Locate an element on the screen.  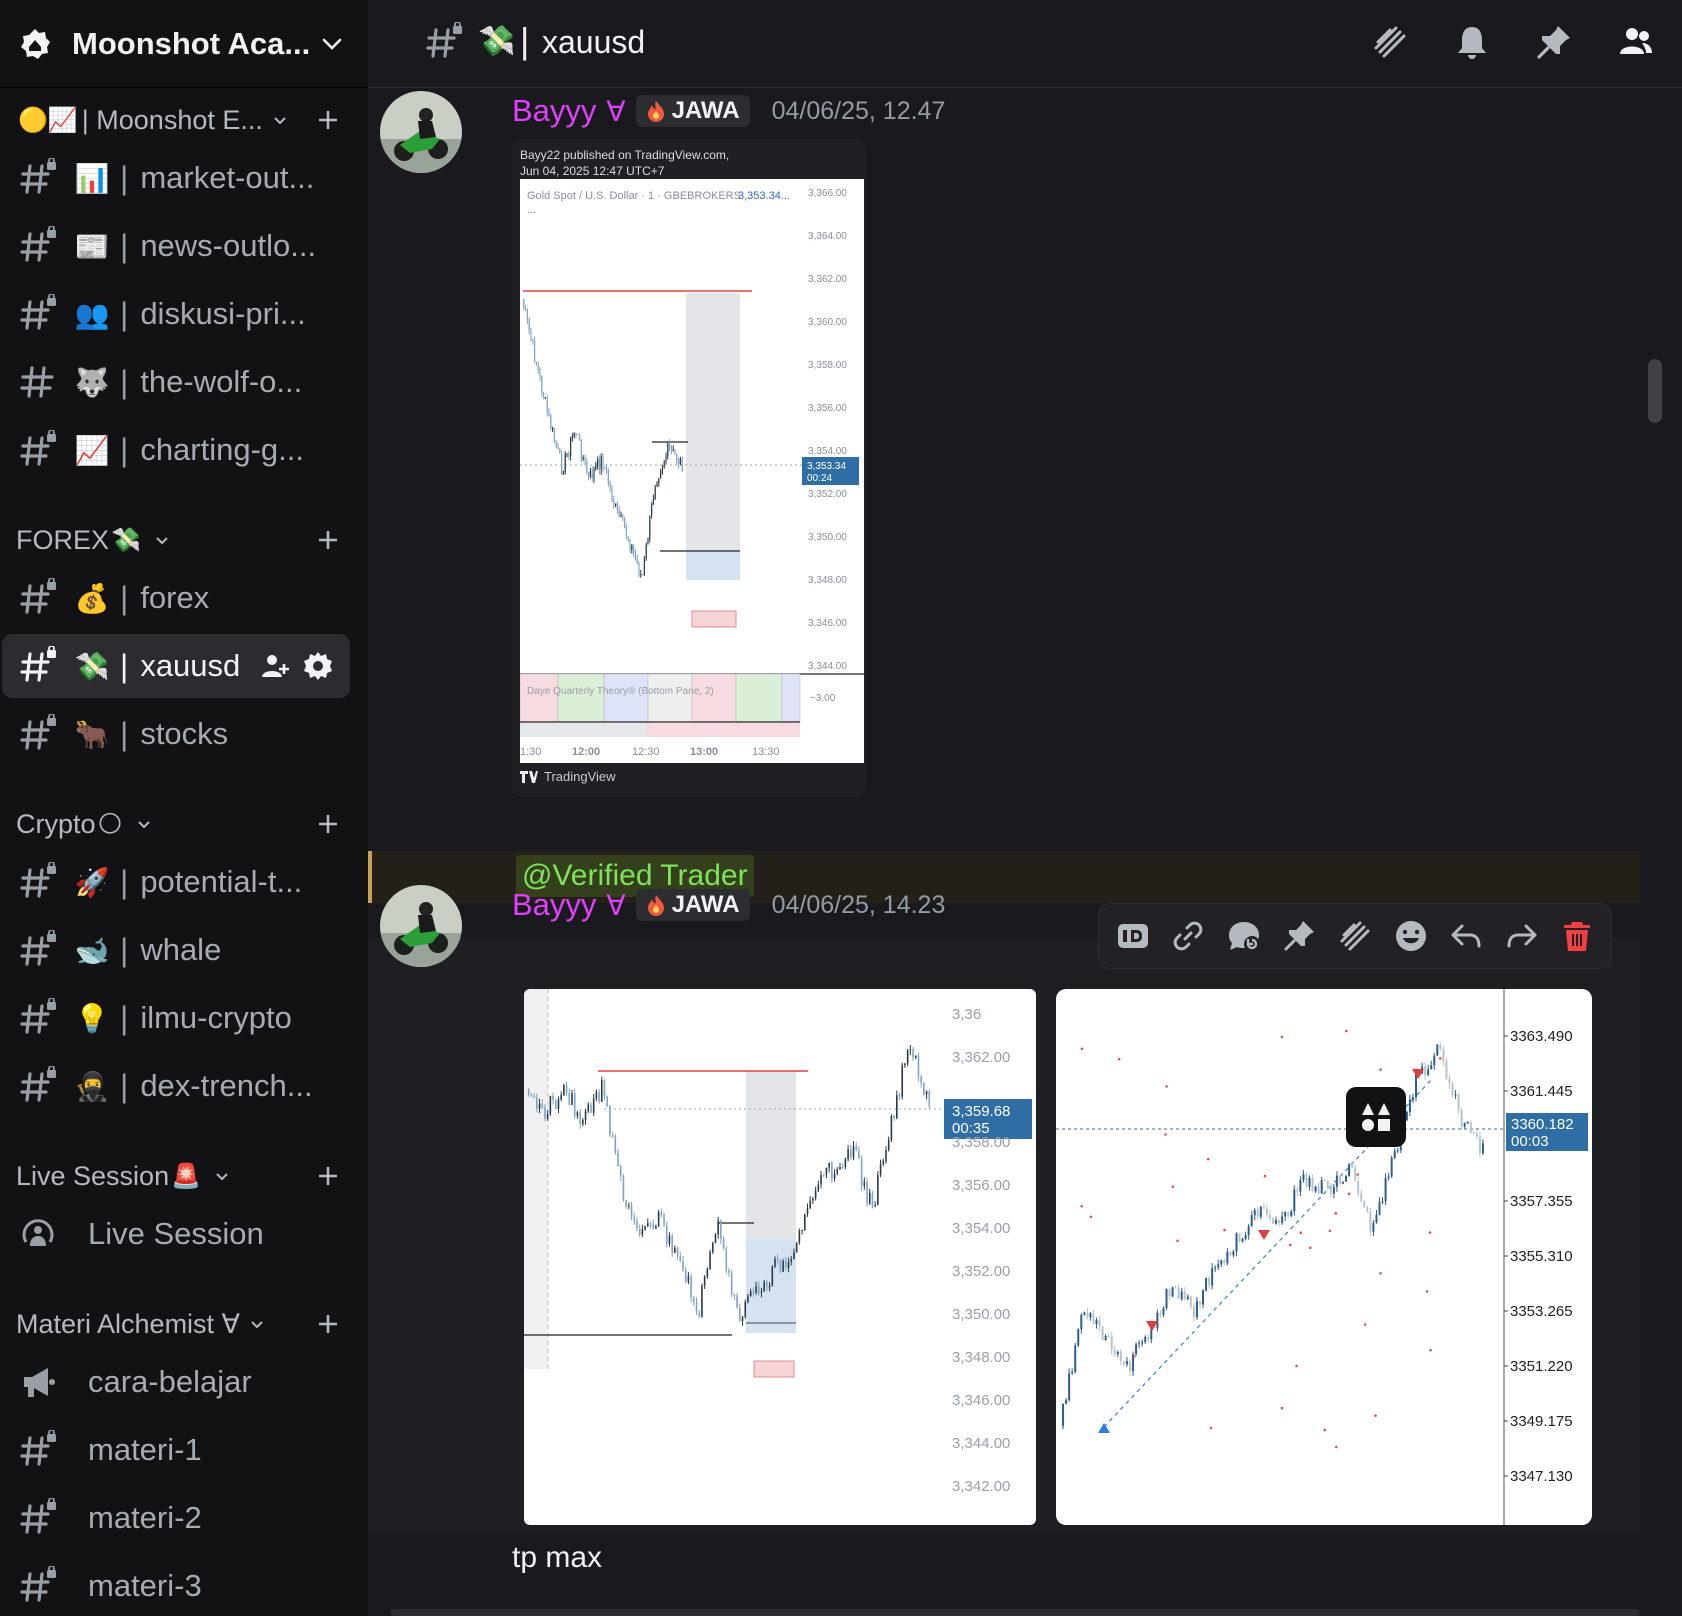
channel-materi-3: materi-3 is located at coordinates (176, 1585).